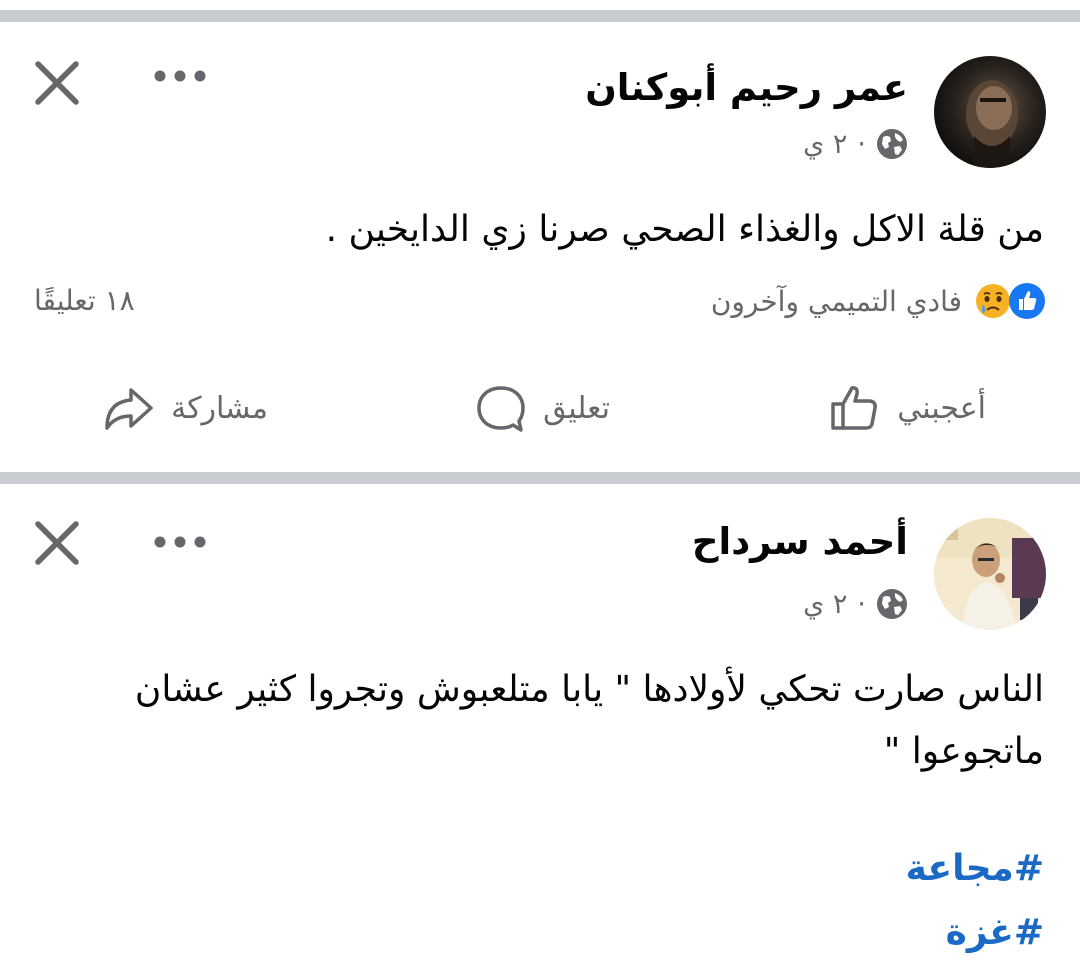  I want to click on comment-label: تعليق, so click(576, 408).